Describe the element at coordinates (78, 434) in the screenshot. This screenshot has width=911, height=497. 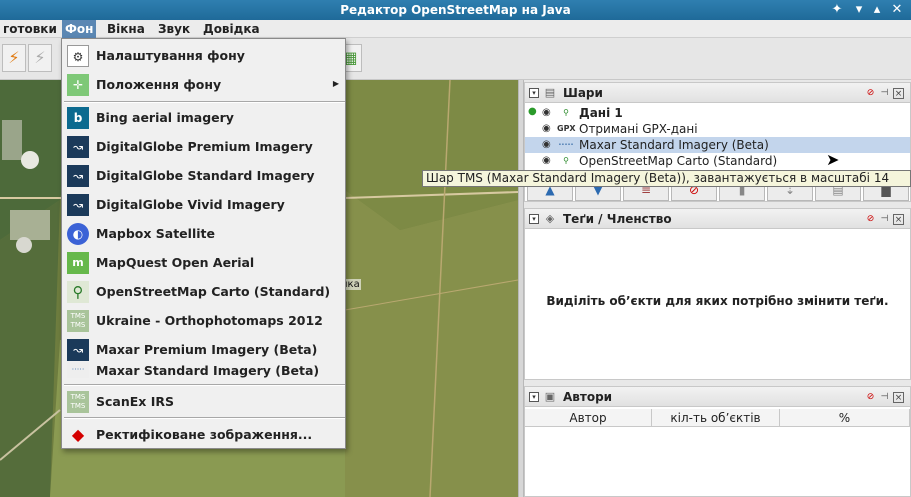
I see `rectify-icon: ◆` at that location.